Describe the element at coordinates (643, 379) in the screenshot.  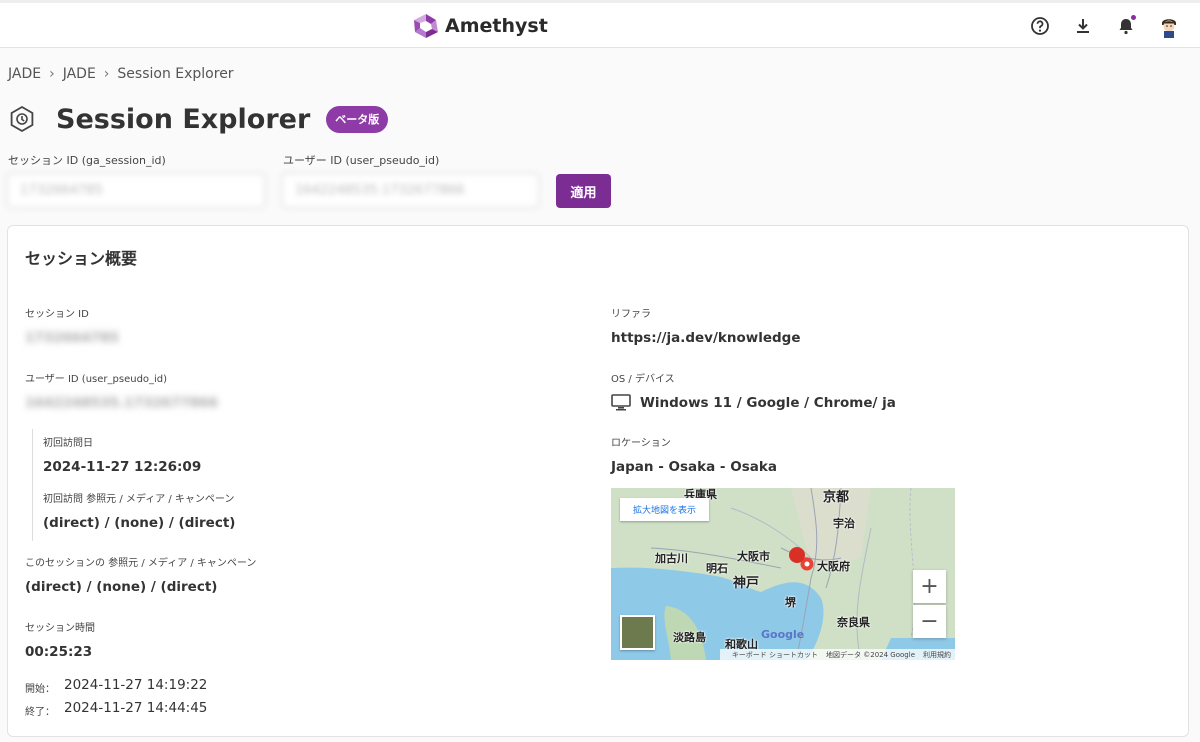
I see `os-label: OS / デバイス` at that location.